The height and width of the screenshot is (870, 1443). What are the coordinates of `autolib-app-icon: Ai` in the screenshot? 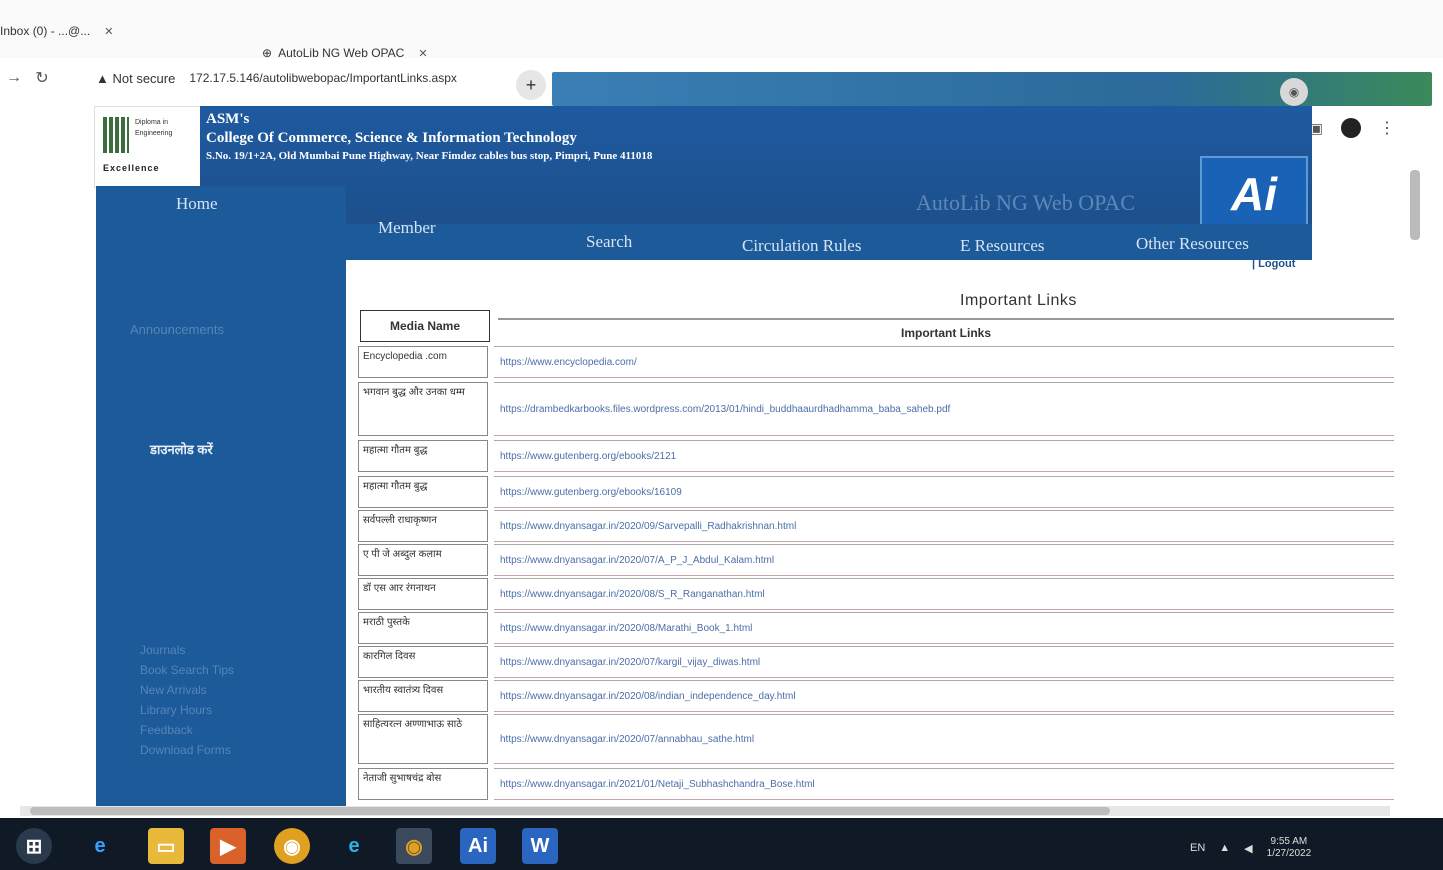 It's located at (478, 846).